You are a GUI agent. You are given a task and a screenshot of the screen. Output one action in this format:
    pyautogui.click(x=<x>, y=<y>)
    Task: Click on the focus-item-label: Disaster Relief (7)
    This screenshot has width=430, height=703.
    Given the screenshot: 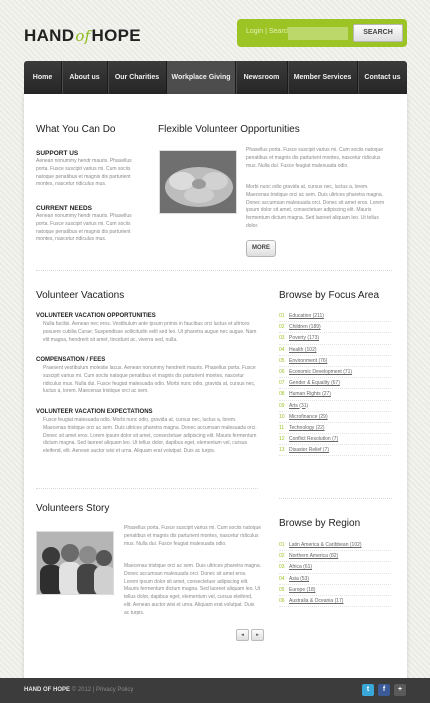 What is the action you would take?
    pyautogui.click(x=309, y=450)
    